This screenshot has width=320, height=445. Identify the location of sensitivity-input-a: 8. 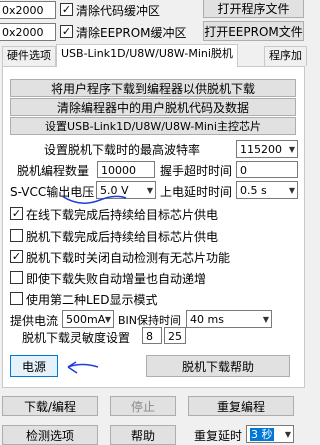
(152, 335).